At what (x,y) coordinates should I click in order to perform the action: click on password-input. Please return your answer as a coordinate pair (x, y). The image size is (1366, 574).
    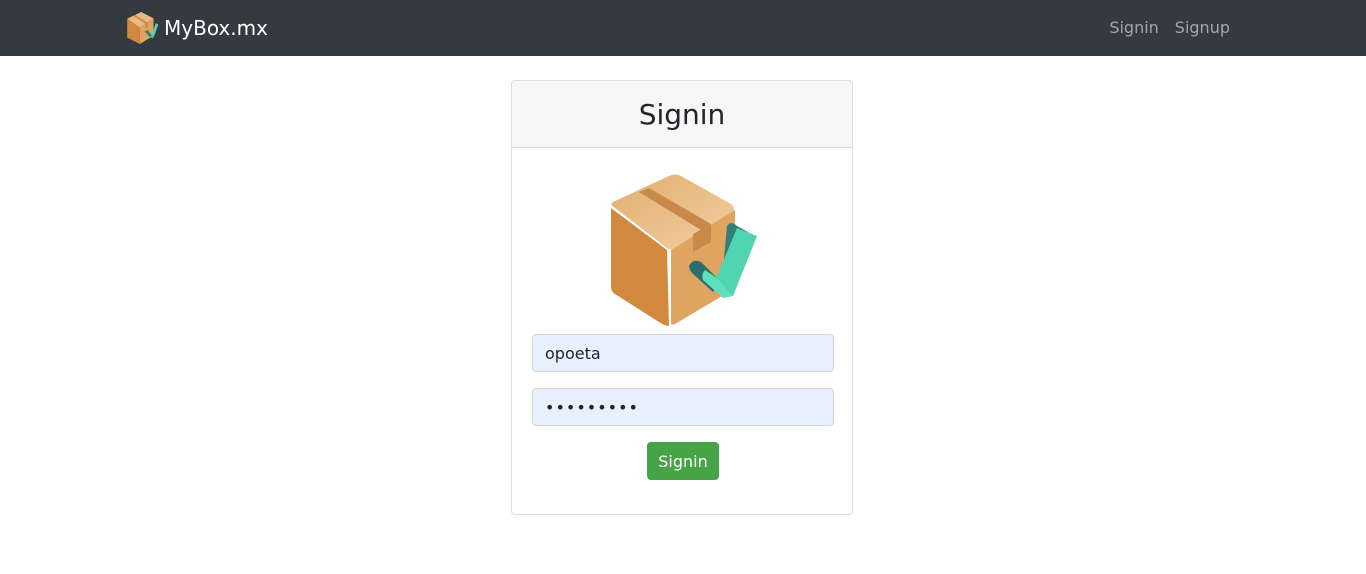
    Looking at the image, I should click on (683, 407).